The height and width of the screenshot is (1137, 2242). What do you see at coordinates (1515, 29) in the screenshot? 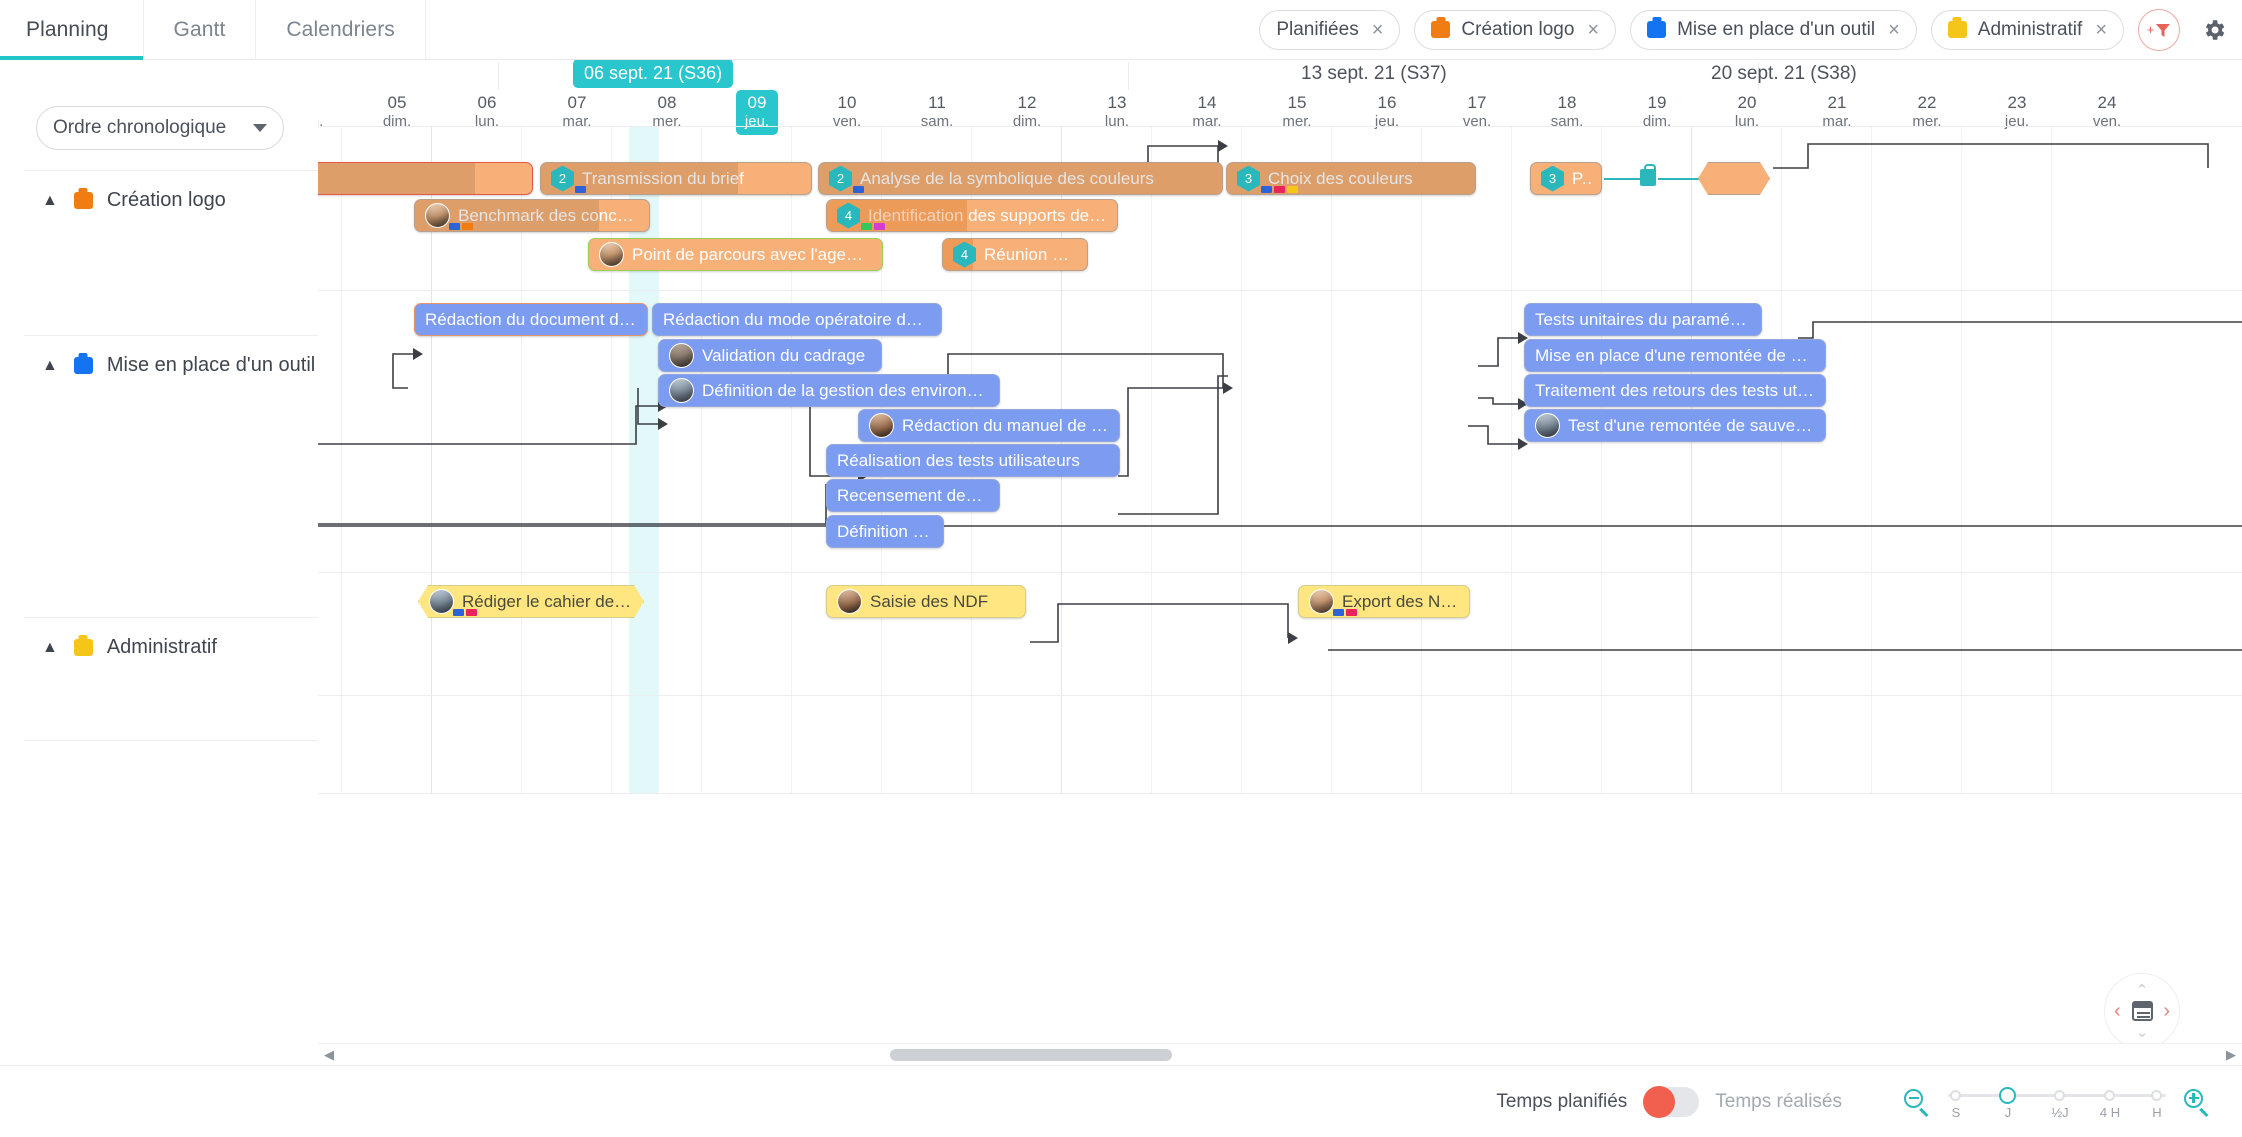
I see `chip-creation-logo: Création logo ×` at bounding box center [1515, 29].